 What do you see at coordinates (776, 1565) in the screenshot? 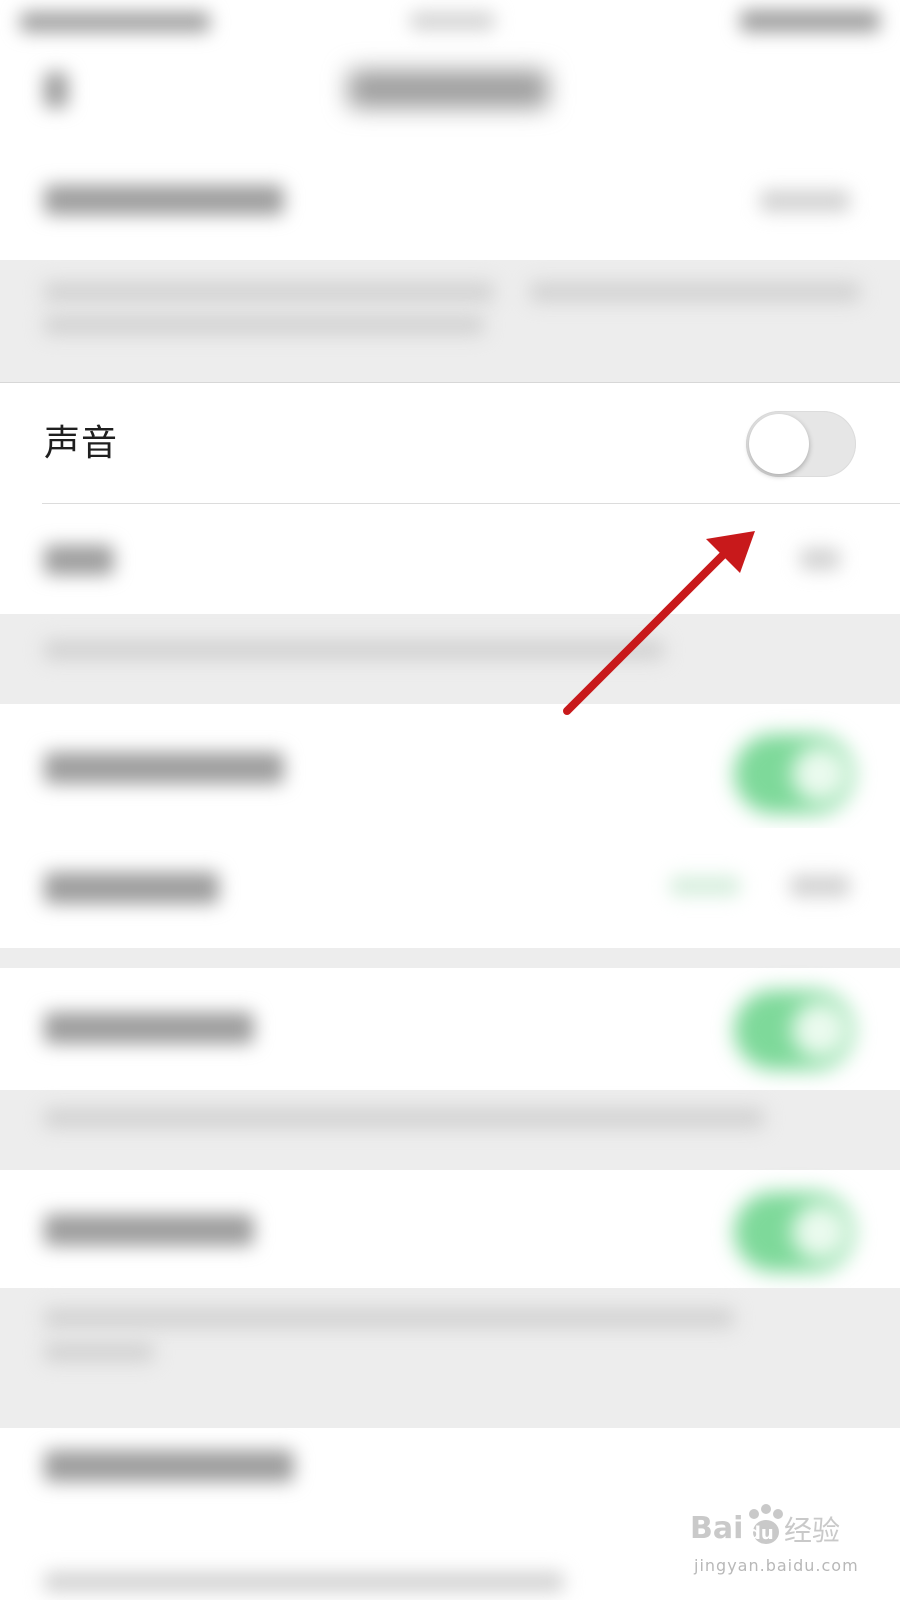
I see `watermark-url: jingyan.baidu.com` at bounding box center [776, 1565].